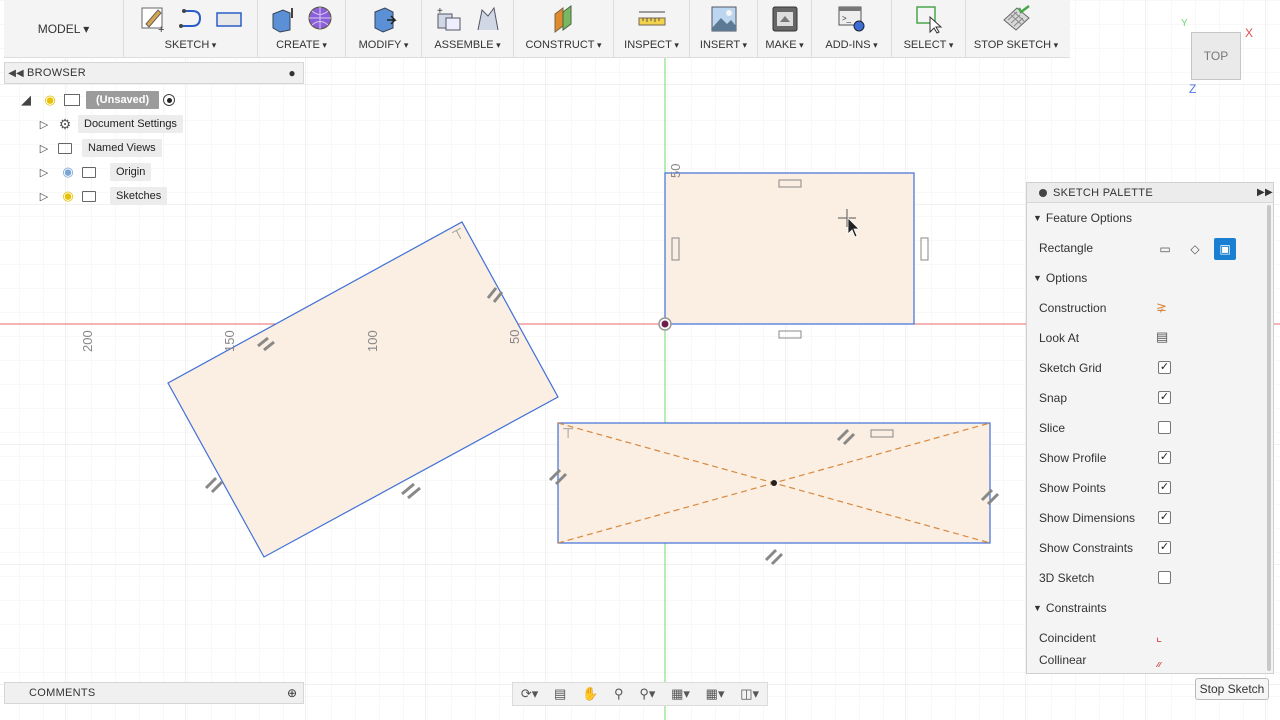 The image size is (1280, 720). What do you see at coordinates (1161, 307) in the screenshot?
I see `construction-toggle-icon: ⪈` at bounding box center [1161, 307].